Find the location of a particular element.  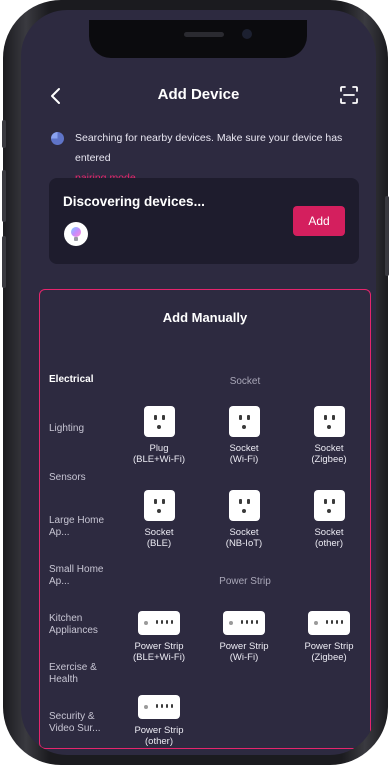

device-socket-ble: Socket (BLE) is located at coordinates (159, 519).